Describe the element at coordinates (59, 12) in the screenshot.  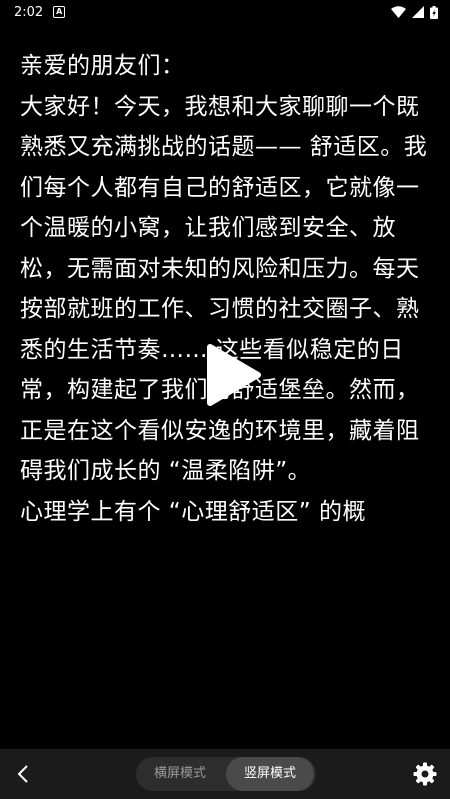
I see `notification-icon: A` at that location.